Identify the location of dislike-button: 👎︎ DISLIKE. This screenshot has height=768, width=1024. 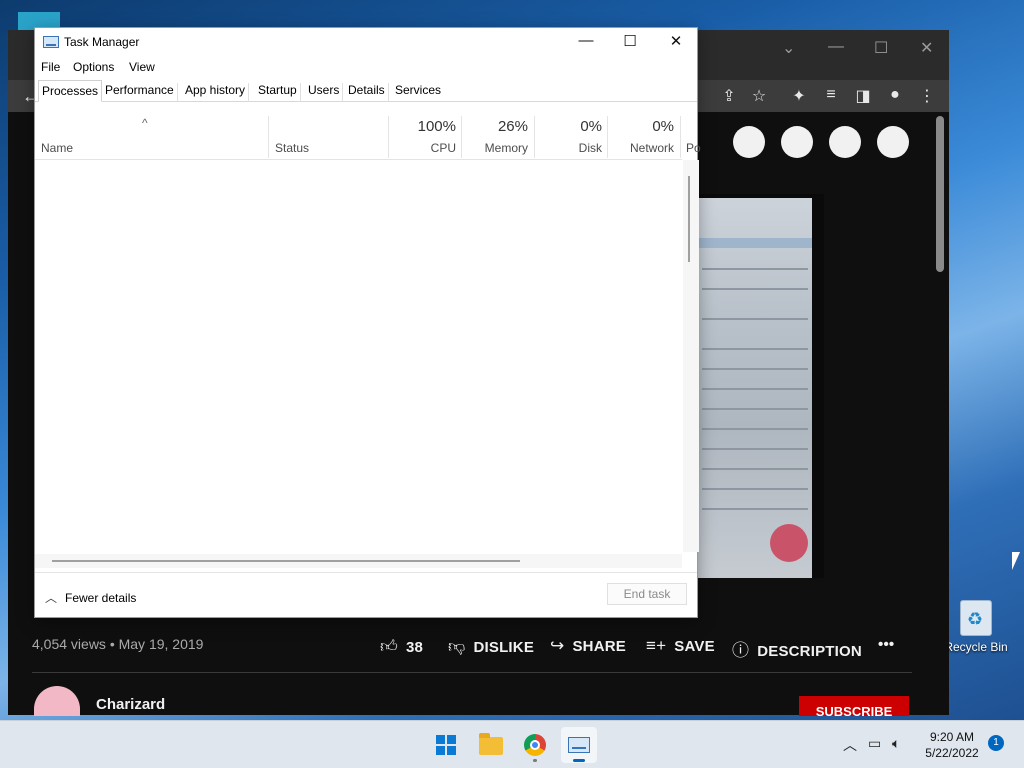
(491, 646).